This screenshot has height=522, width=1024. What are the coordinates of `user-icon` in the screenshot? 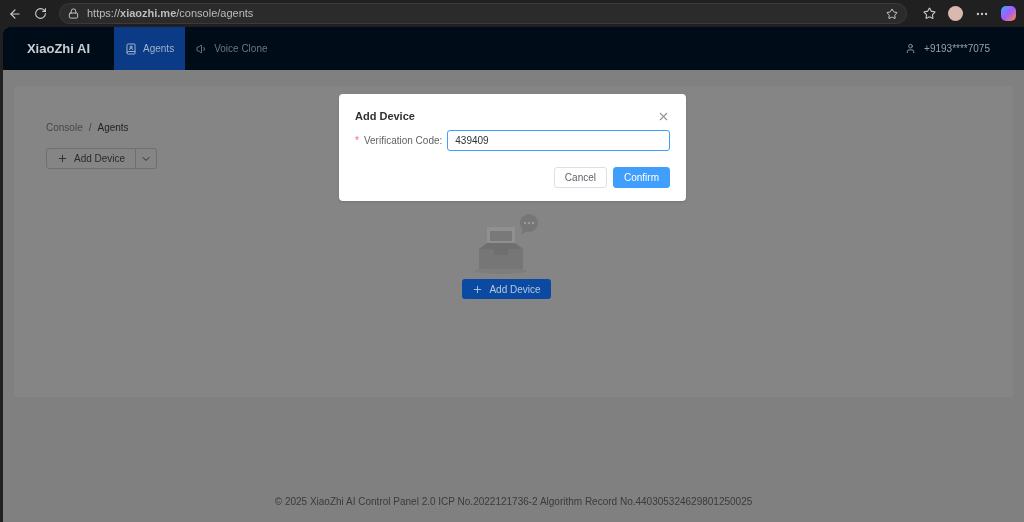 It's located at (911, 48).